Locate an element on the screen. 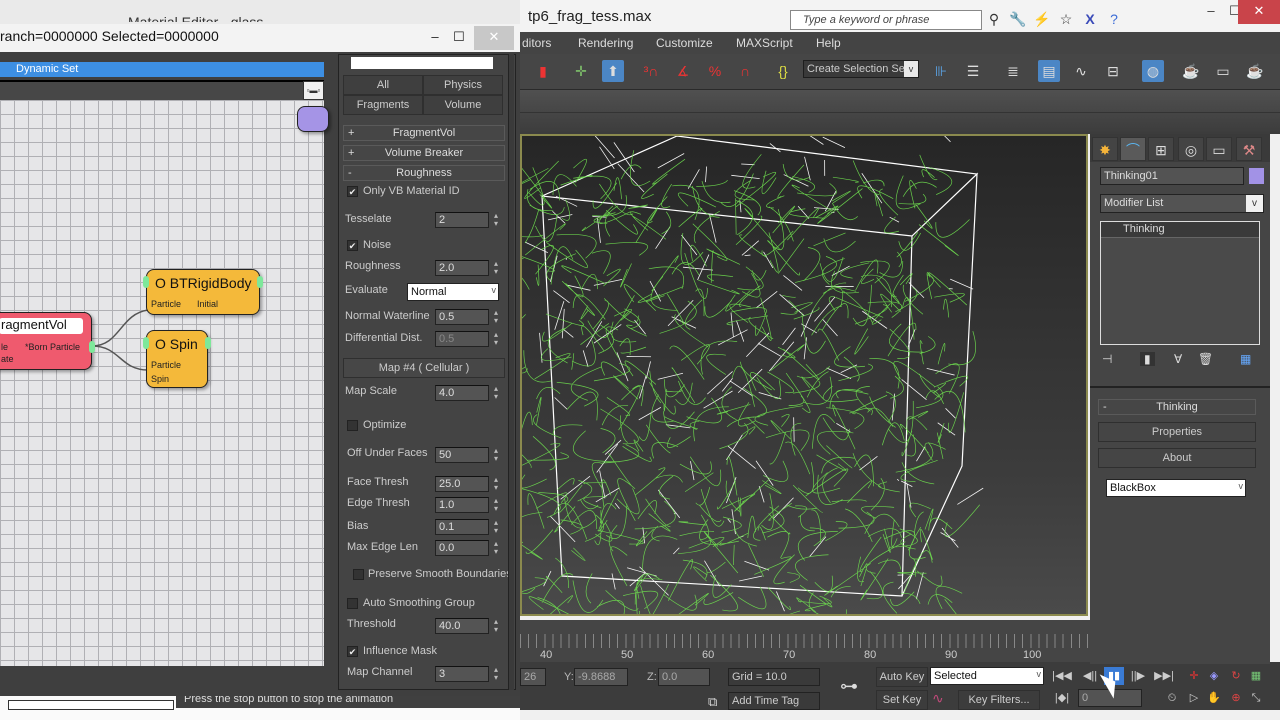 This screenshot has height=720, width=1280. goto-end-icon: ▶▶| is located at coordinates (1164, 676).